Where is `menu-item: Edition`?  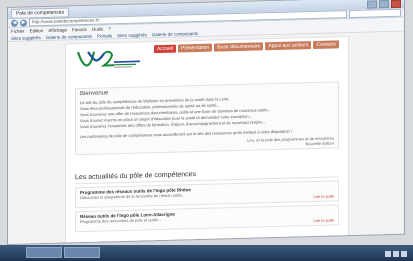
menu-item: Edition is located at coordinates (37, 30).